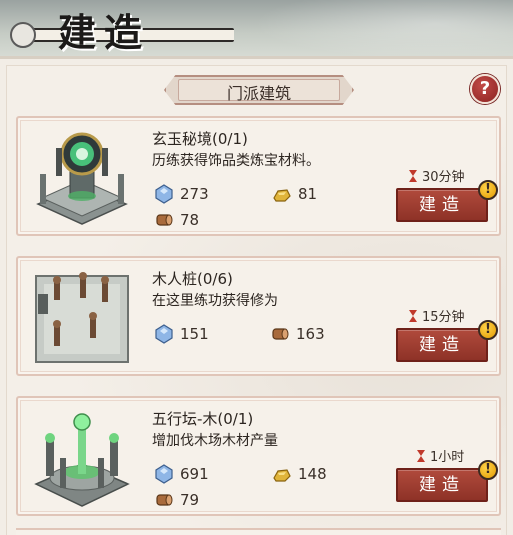 The width and height of the screenshot is (513, 535). What do you see at coordinates (200, 139) in the screenshot?
I see `building-name: 玄玉秘境(0/1)` at bounding box center [200, 139].